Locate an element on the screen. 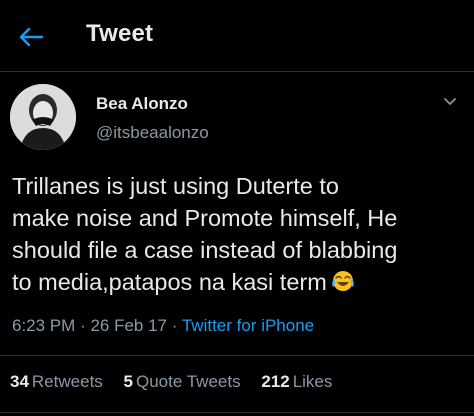 The width and height of the screenshot is (474, 416). arrow-left-icon is located at coordinates (31, 37).